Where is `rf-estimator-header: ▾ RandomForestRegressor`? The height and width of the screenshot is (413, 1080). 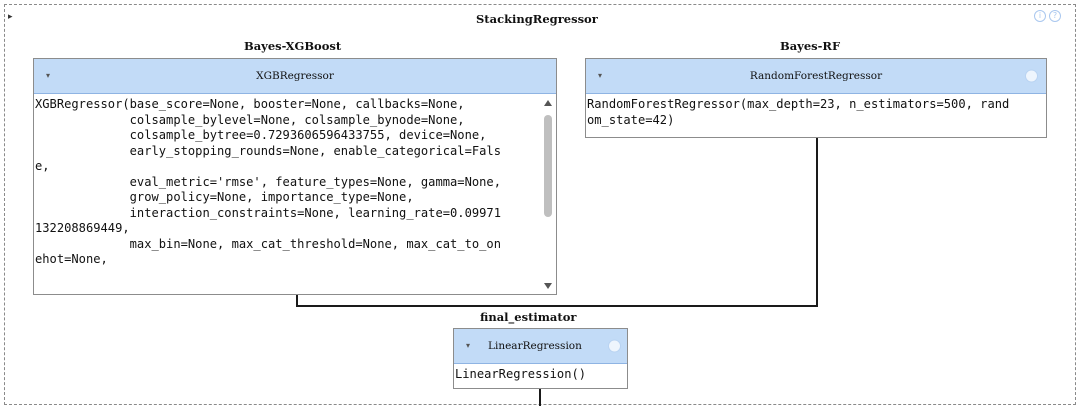 rf-estimator-header: ▾ RandomForestRegressor is located at coordinates (816, 76).